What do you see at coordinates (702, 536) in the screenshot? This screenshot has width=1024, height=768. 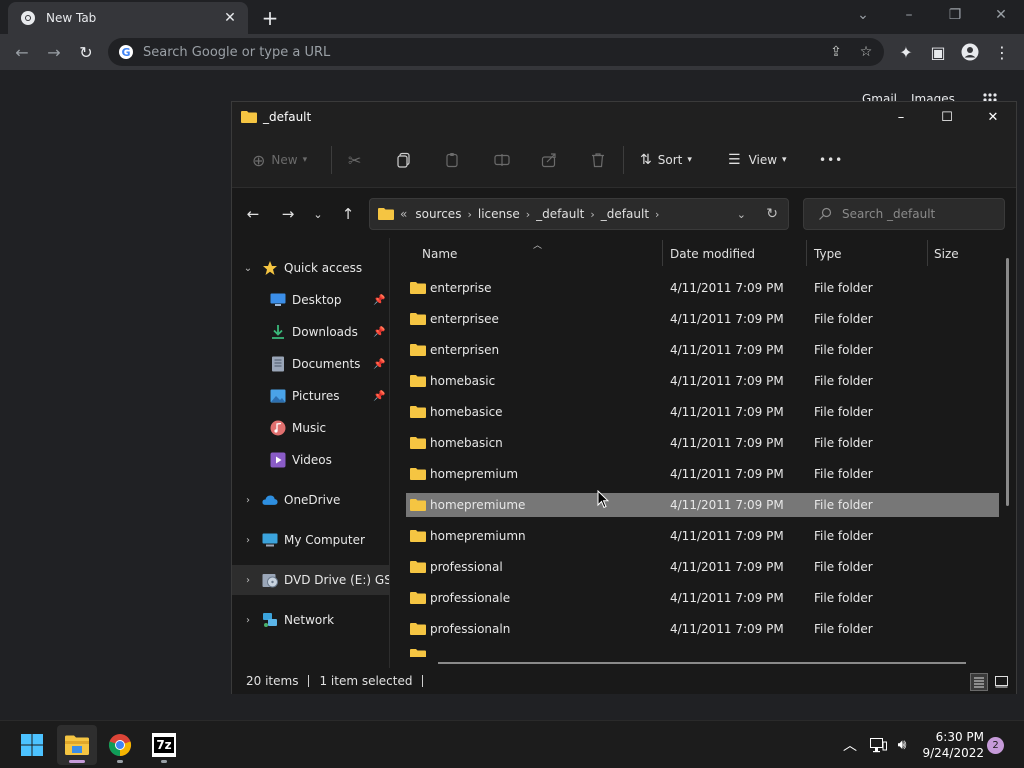 I see `table-row: homepremiumn 4/11/2011 7:09 PM File folder` at bounding box center [702, 536].